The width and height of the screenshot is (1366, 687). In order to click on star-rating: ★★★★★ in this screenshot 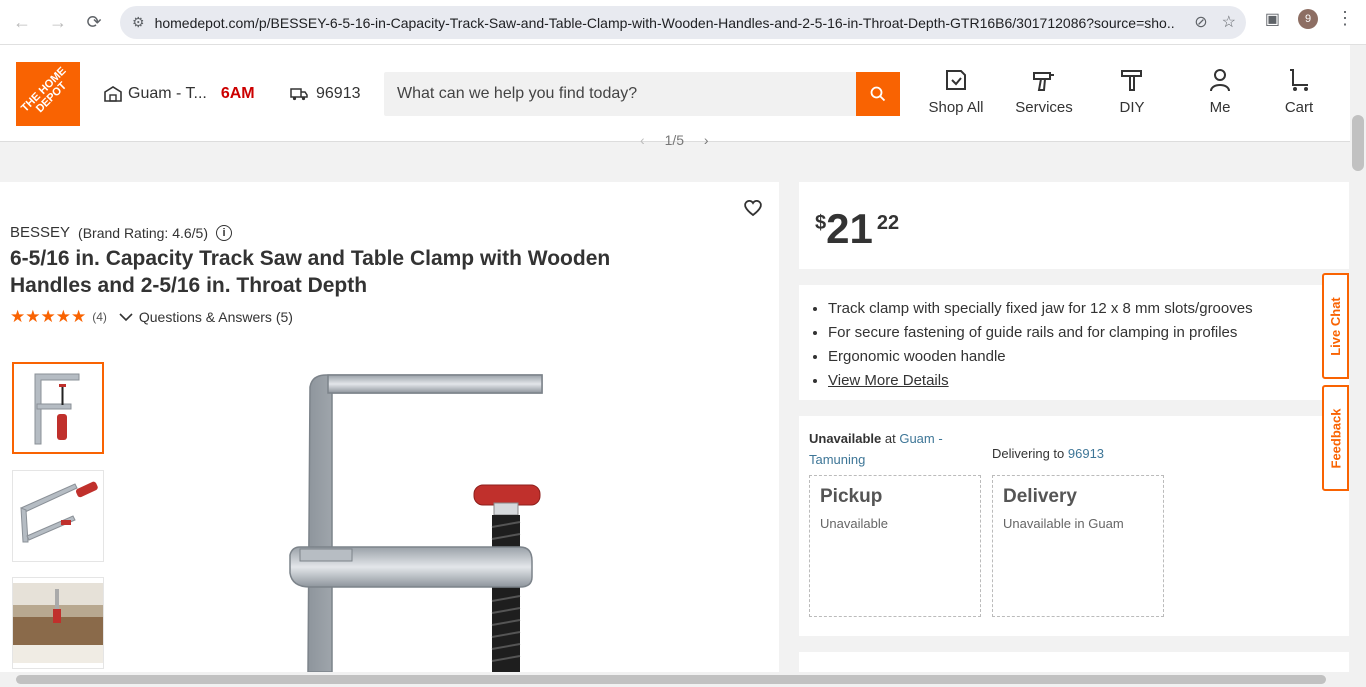, I will do `click(48, 317)`.